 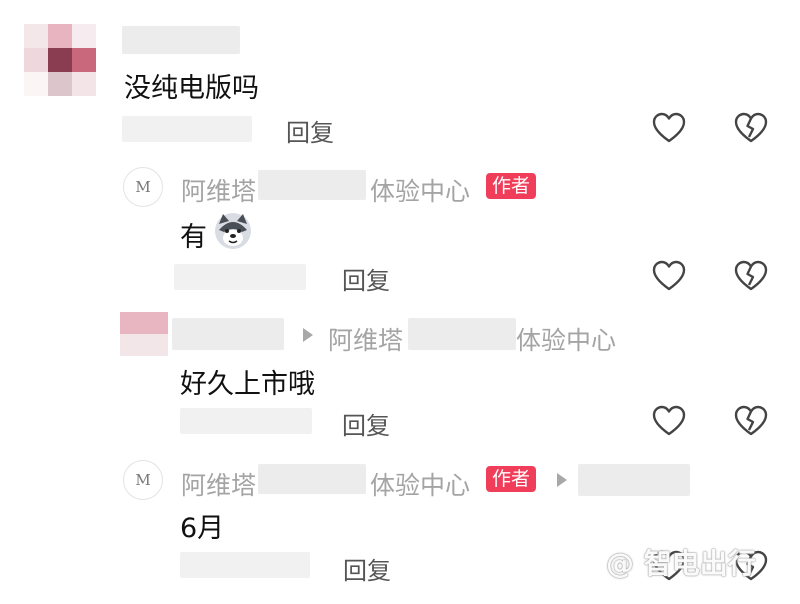 What do you see at coordinates (233, 231) in the screenshot?
I see `husky-dog-emoji` at bounding box center [233, 231].